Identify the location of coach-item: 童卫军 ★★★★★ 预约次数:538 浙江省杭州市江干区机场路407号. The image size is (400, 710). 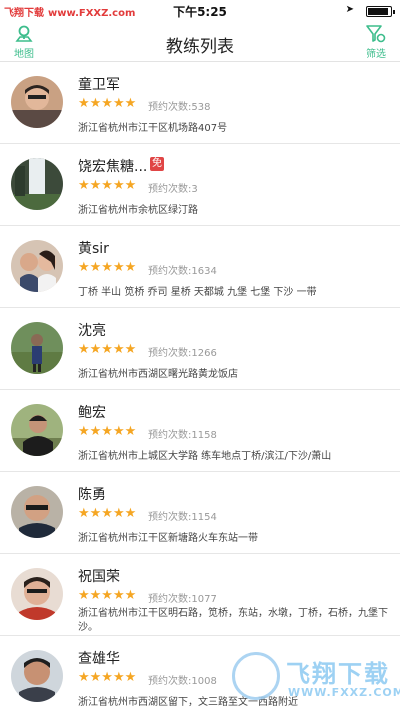
(200, 103).